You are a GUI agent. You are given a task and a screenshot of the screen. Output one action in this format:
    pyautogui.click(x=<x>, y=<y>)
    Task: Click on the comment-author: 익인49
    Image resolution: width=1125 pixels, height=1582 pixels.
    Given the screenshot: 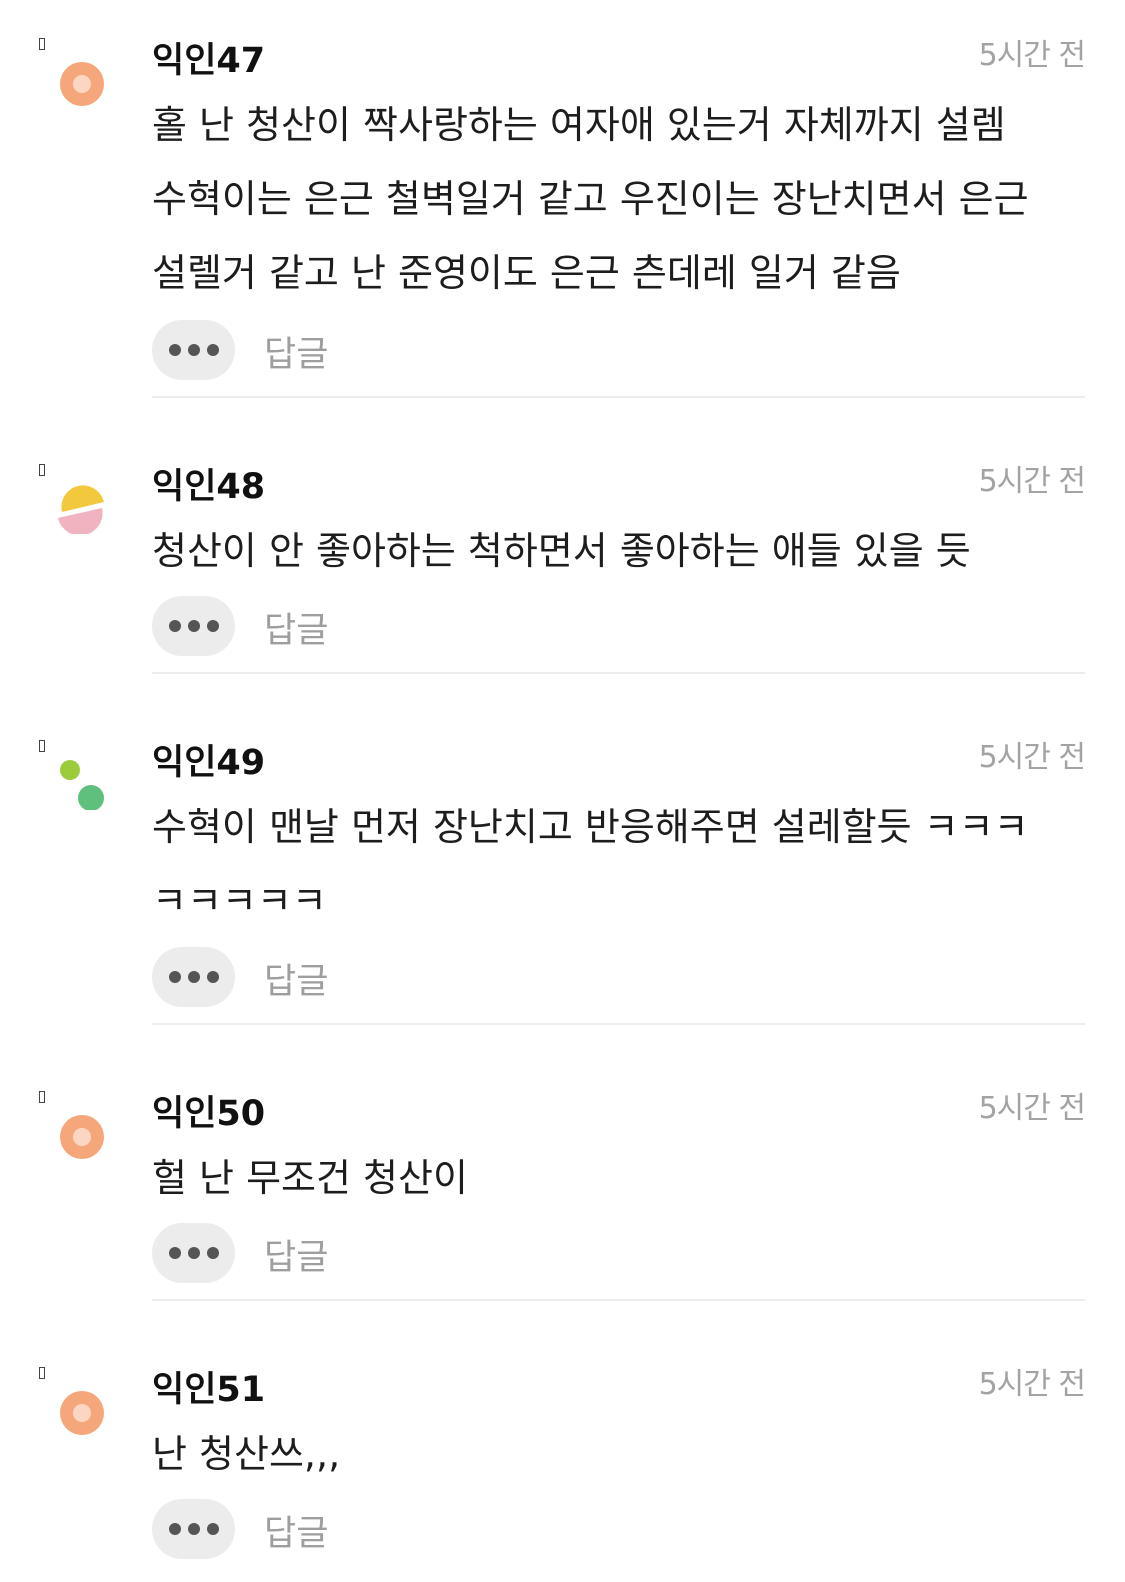 What is the action you would take?
    pyautogui.click(x=208, y=759)
    